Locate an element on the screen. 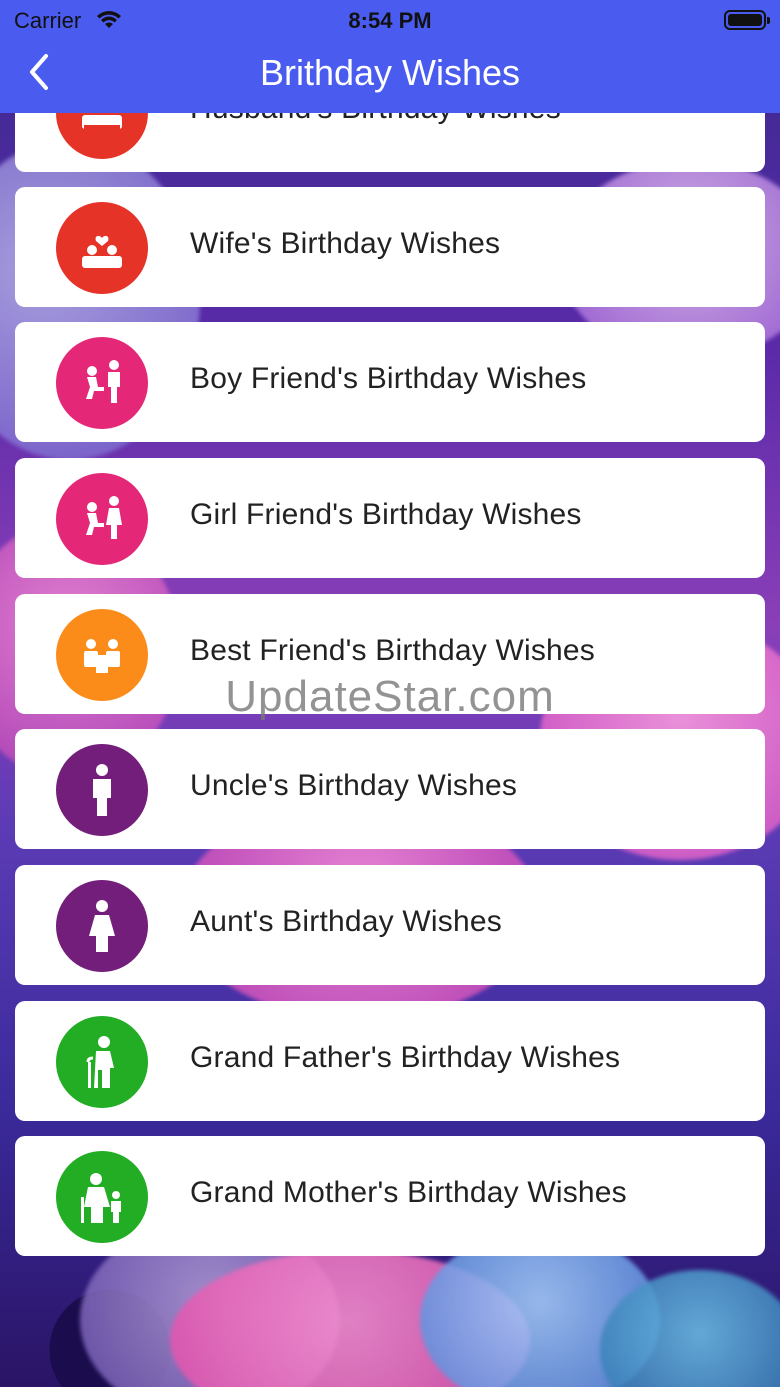  status-bar: Carrier 8:54 PM is located at coordinates (390, 20).